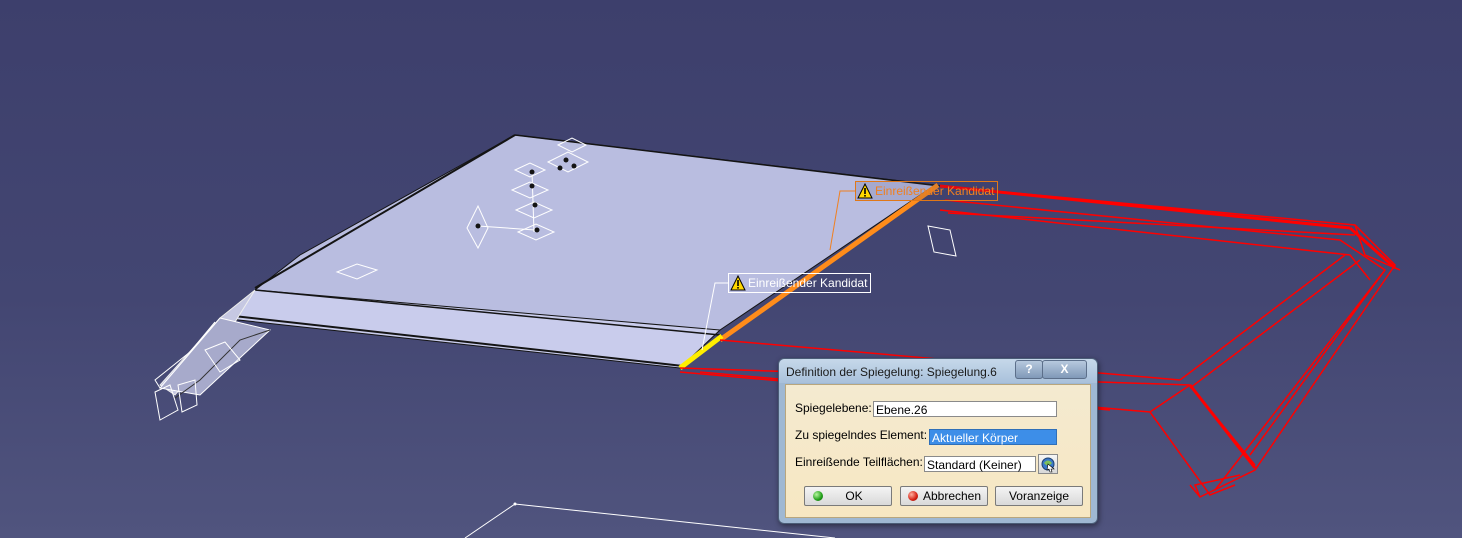 The image size is (1462, 538). What do you see at coordinates (833, 408) in the screenshot?
I see `mirror-plane-label: Spiegelebene:` at bounding box center [833, 408].